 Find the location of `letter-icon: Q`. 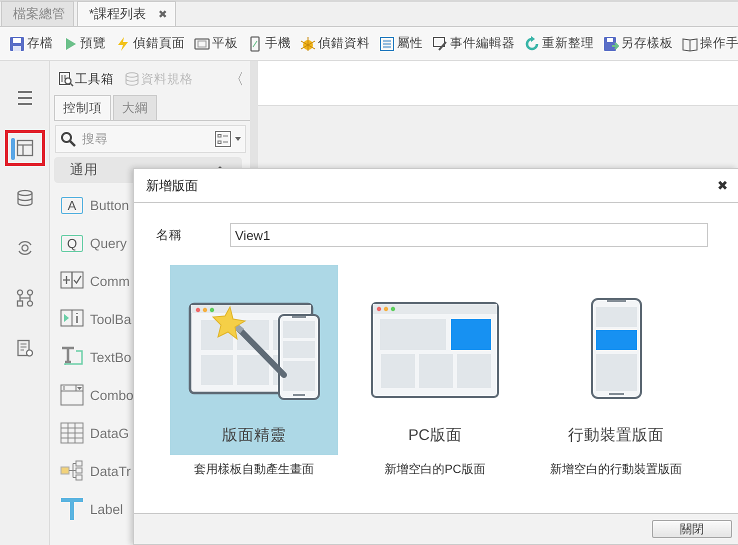

letter-icon: Q is located at coordinates (72, 243).